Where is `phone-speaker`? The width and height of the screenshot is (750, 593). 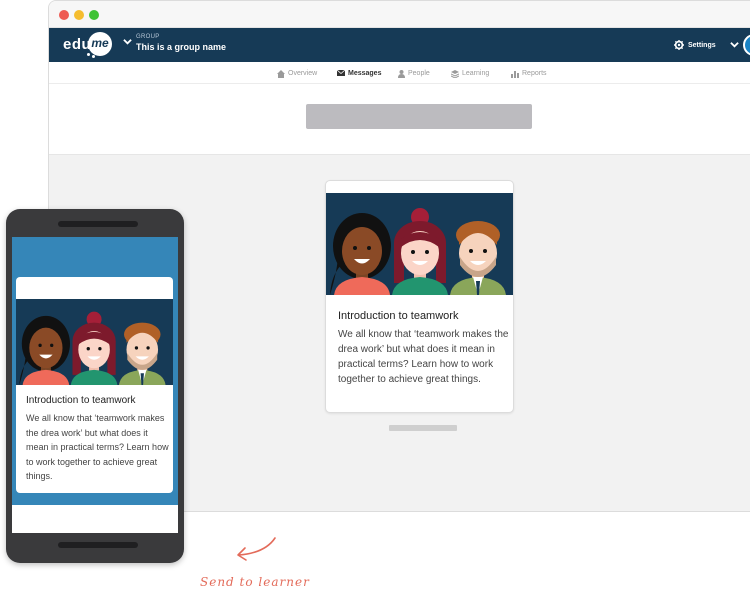
phone-speaker is located at coordinates (98, 224).